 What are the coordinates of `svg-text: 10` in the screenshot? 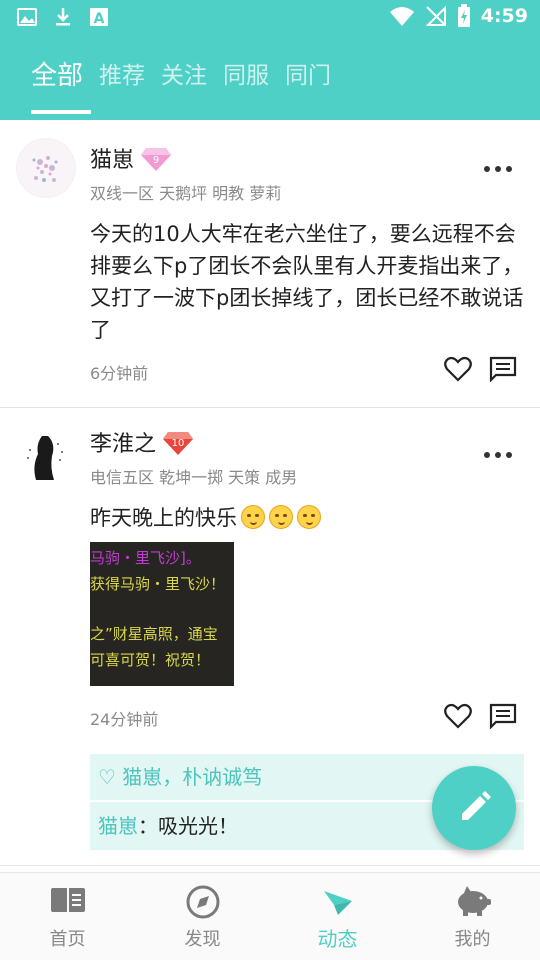 It's located at (178, 443).